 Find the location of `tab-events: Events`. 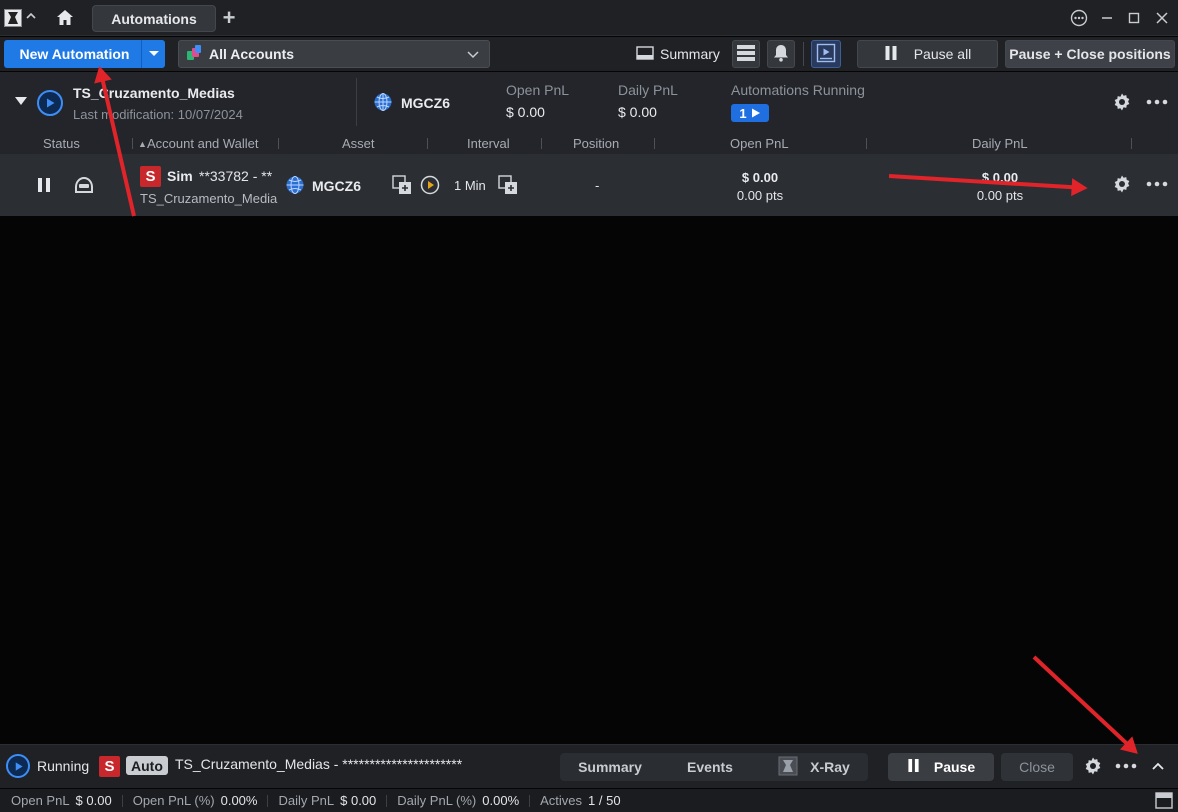

tab-events: Events is located at coordinates (710, 767).